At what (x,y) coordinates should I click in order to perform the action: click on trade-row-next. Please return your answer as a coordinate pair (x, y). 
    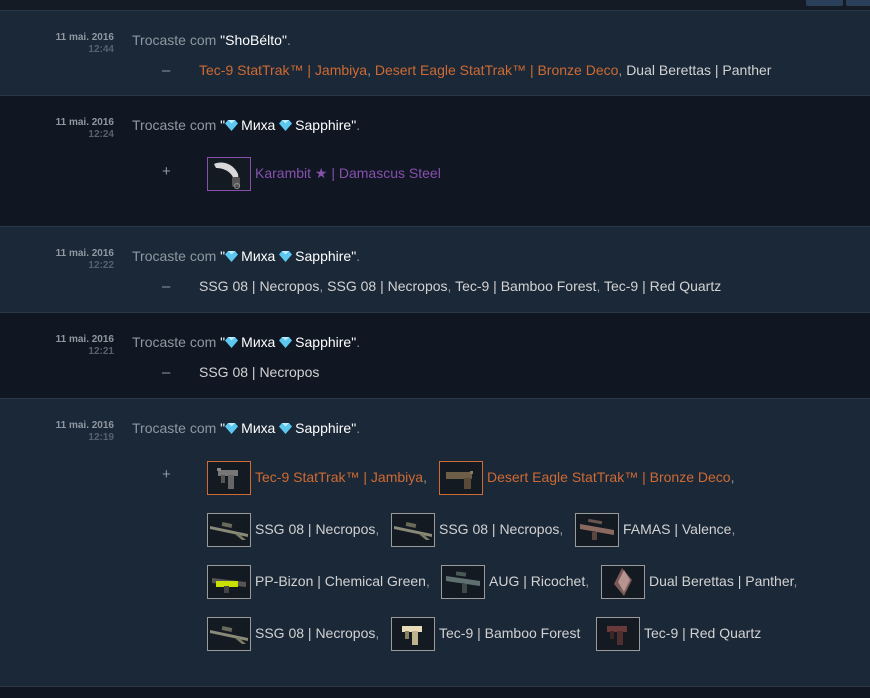
    Looking at the image, I should click on (435, 692).